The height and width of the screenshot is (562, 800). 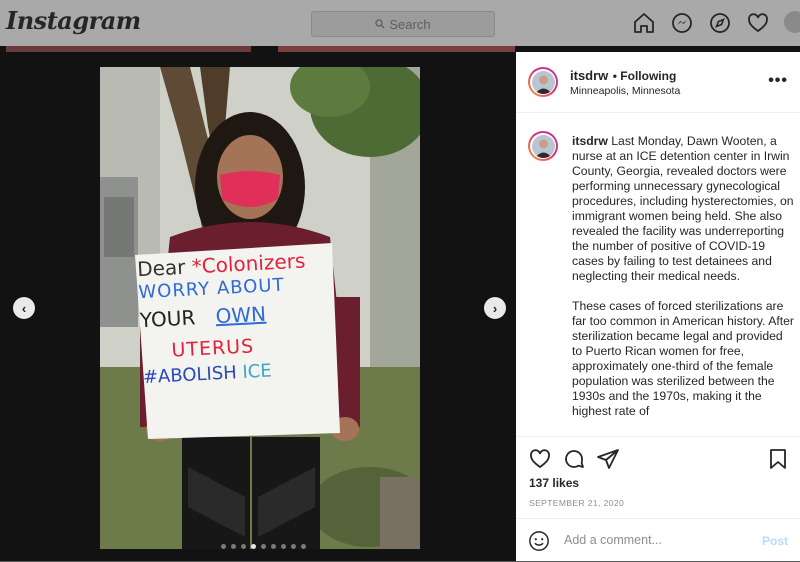 I want to click on like-heart-icon, so click(x=540, y=459).